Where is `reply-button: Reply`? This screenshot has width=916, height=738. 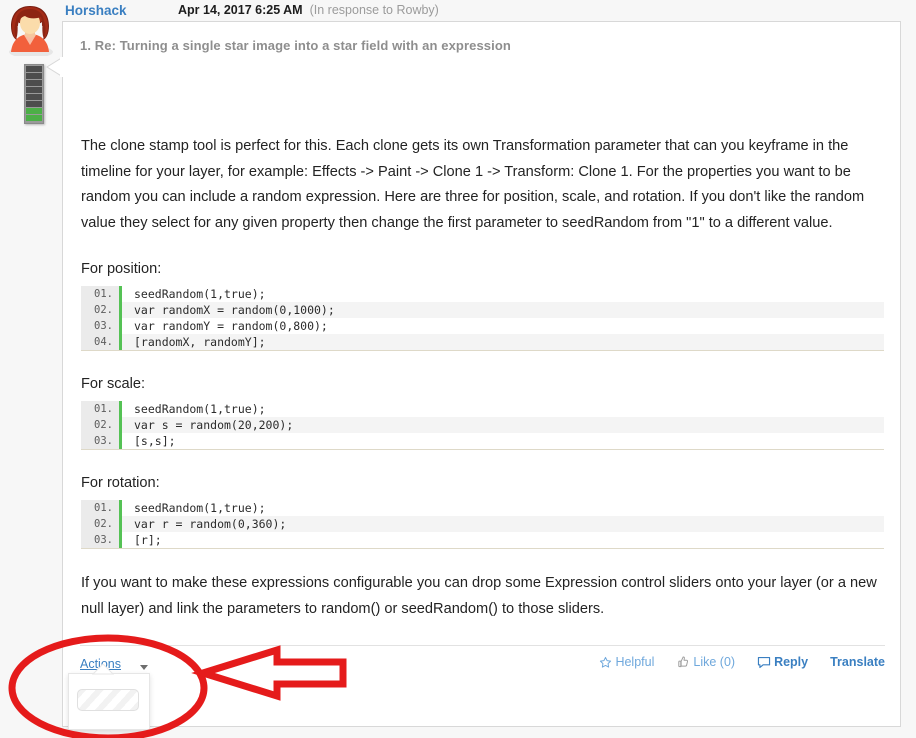 reply-button: Reply is located at coordinates (782, 662).